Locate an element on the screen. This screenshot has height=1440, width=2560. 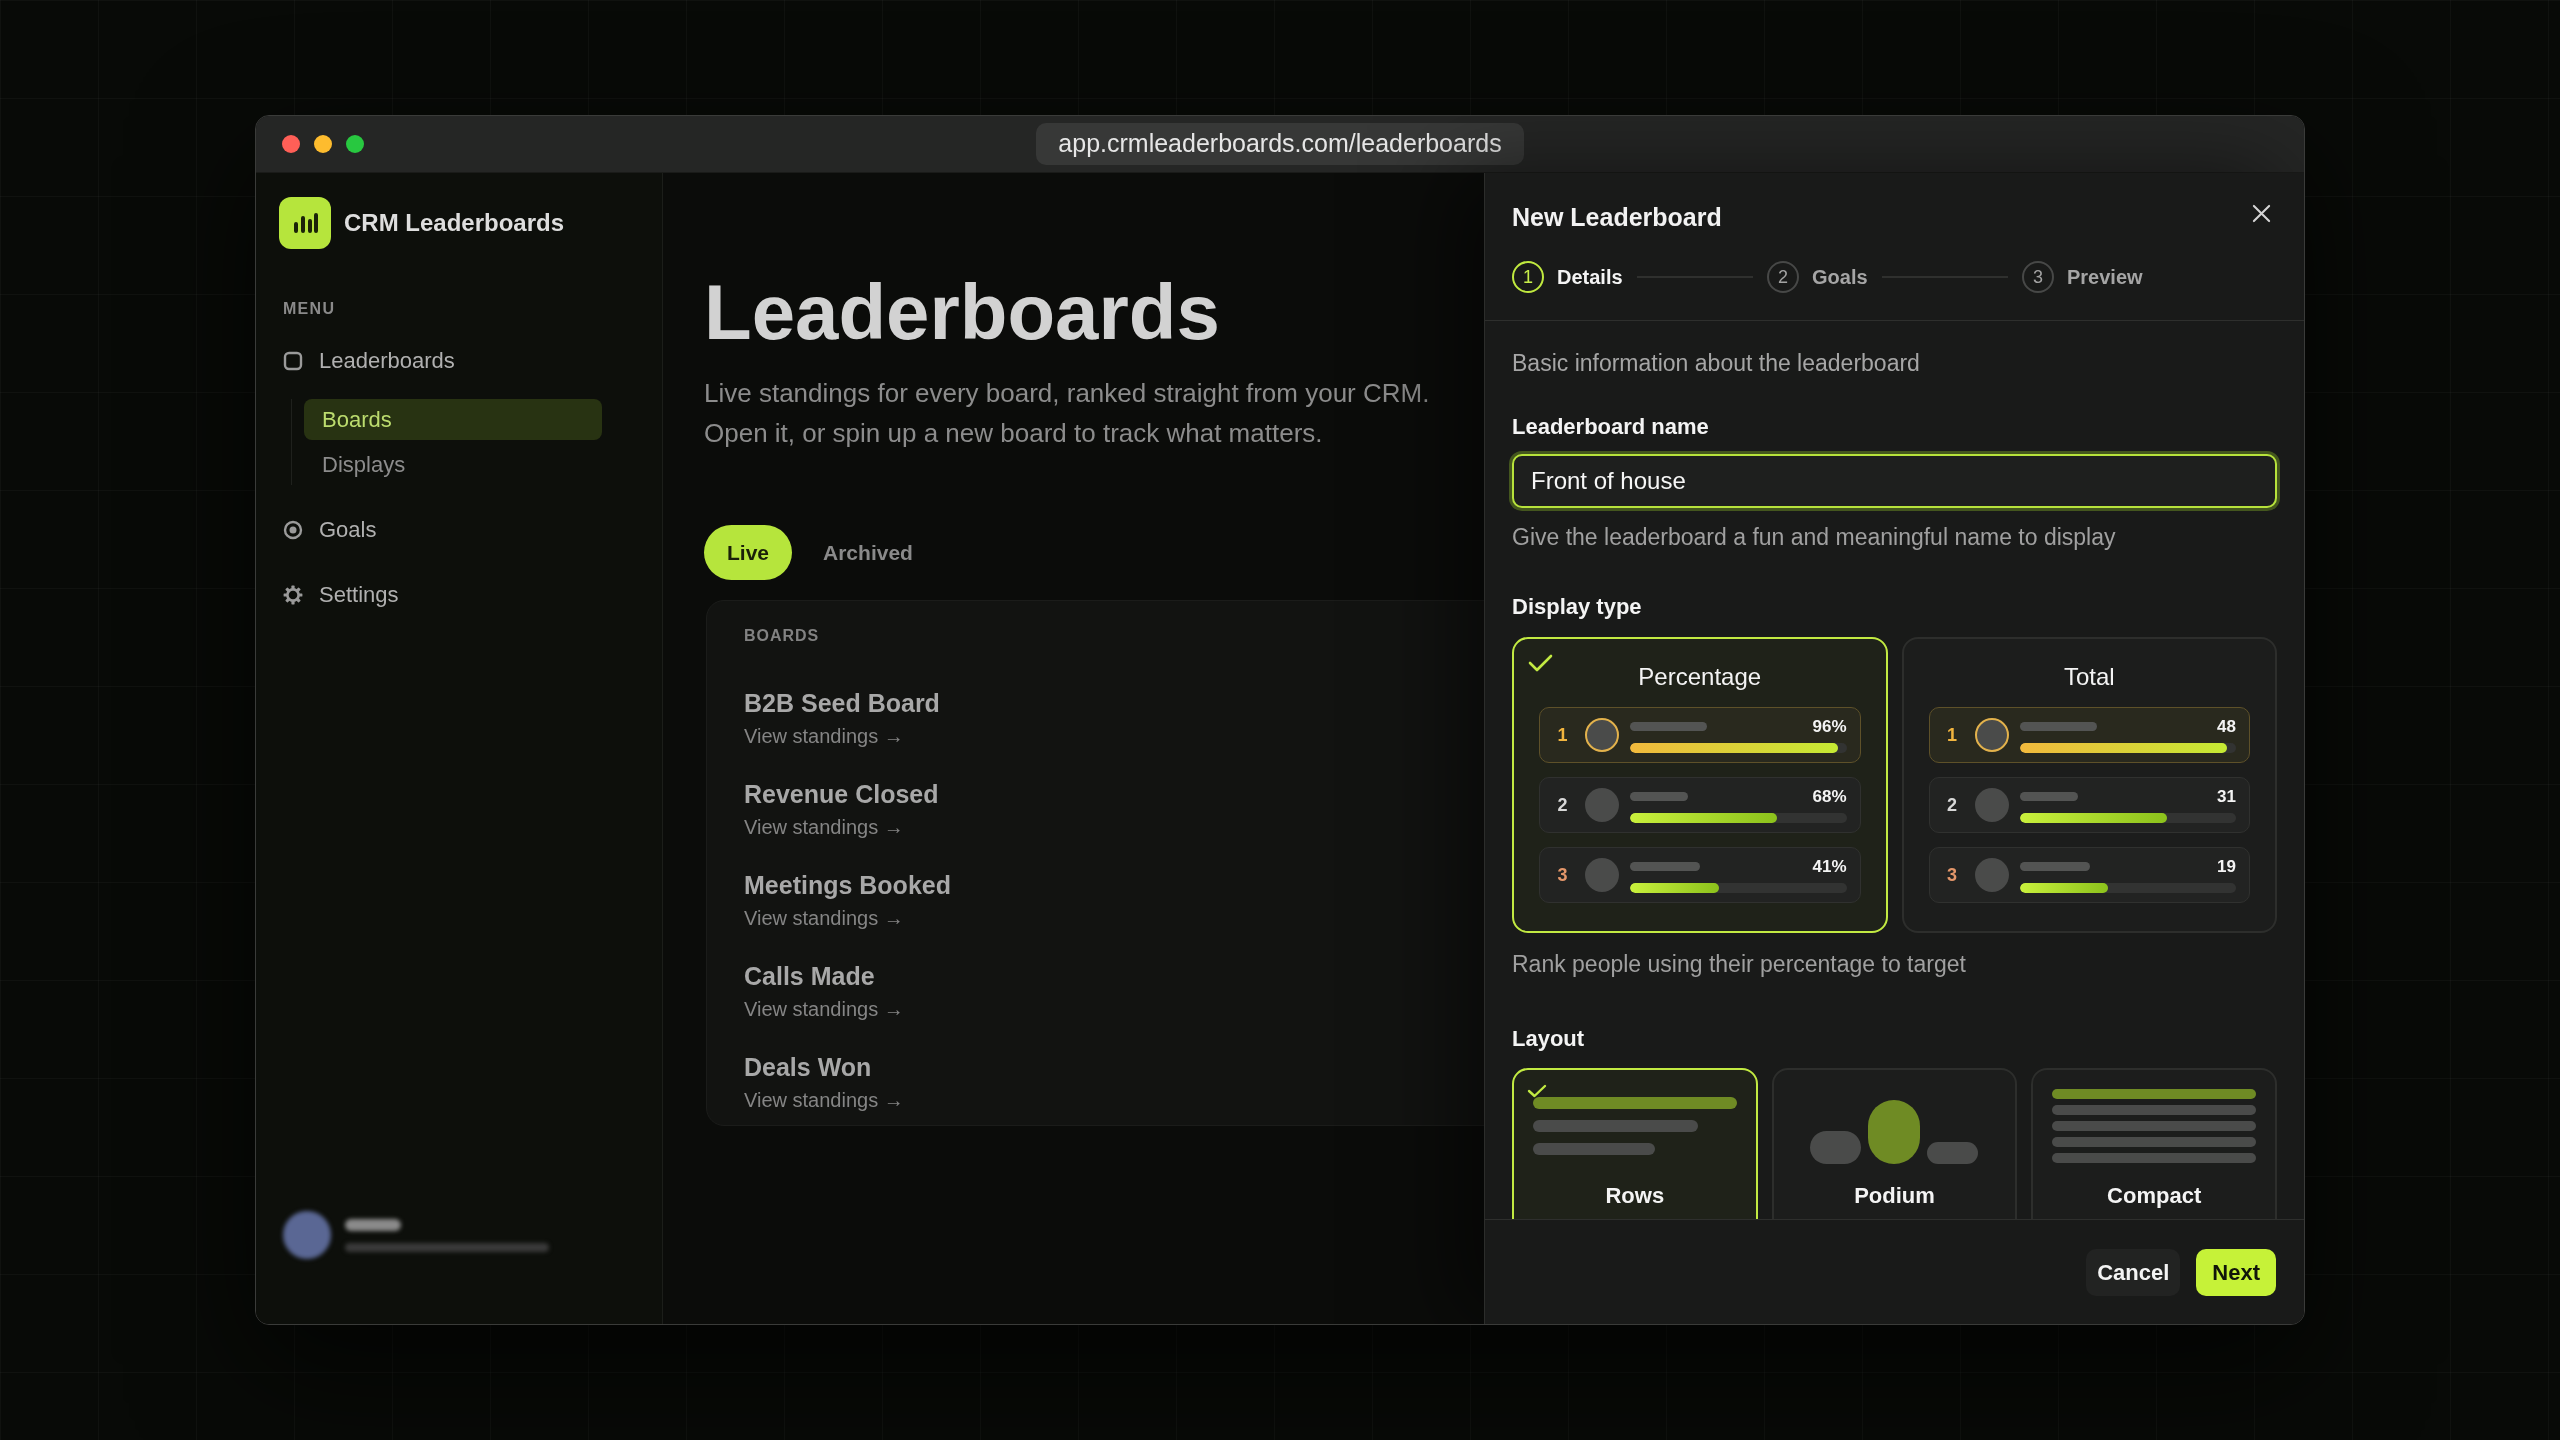
option-title: Percentage is located at coordinates (1700, 677).